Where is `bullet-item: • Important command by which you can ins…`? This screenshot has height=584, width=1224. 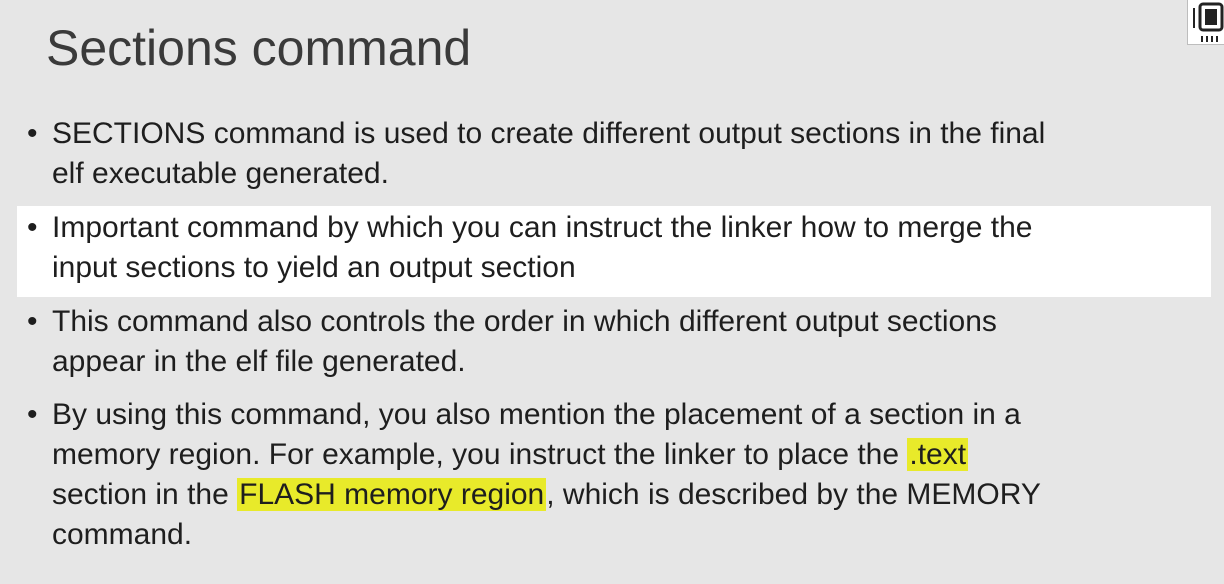
bullet-item: • Important command by which you can ins… is located at coordinates (612, 250).